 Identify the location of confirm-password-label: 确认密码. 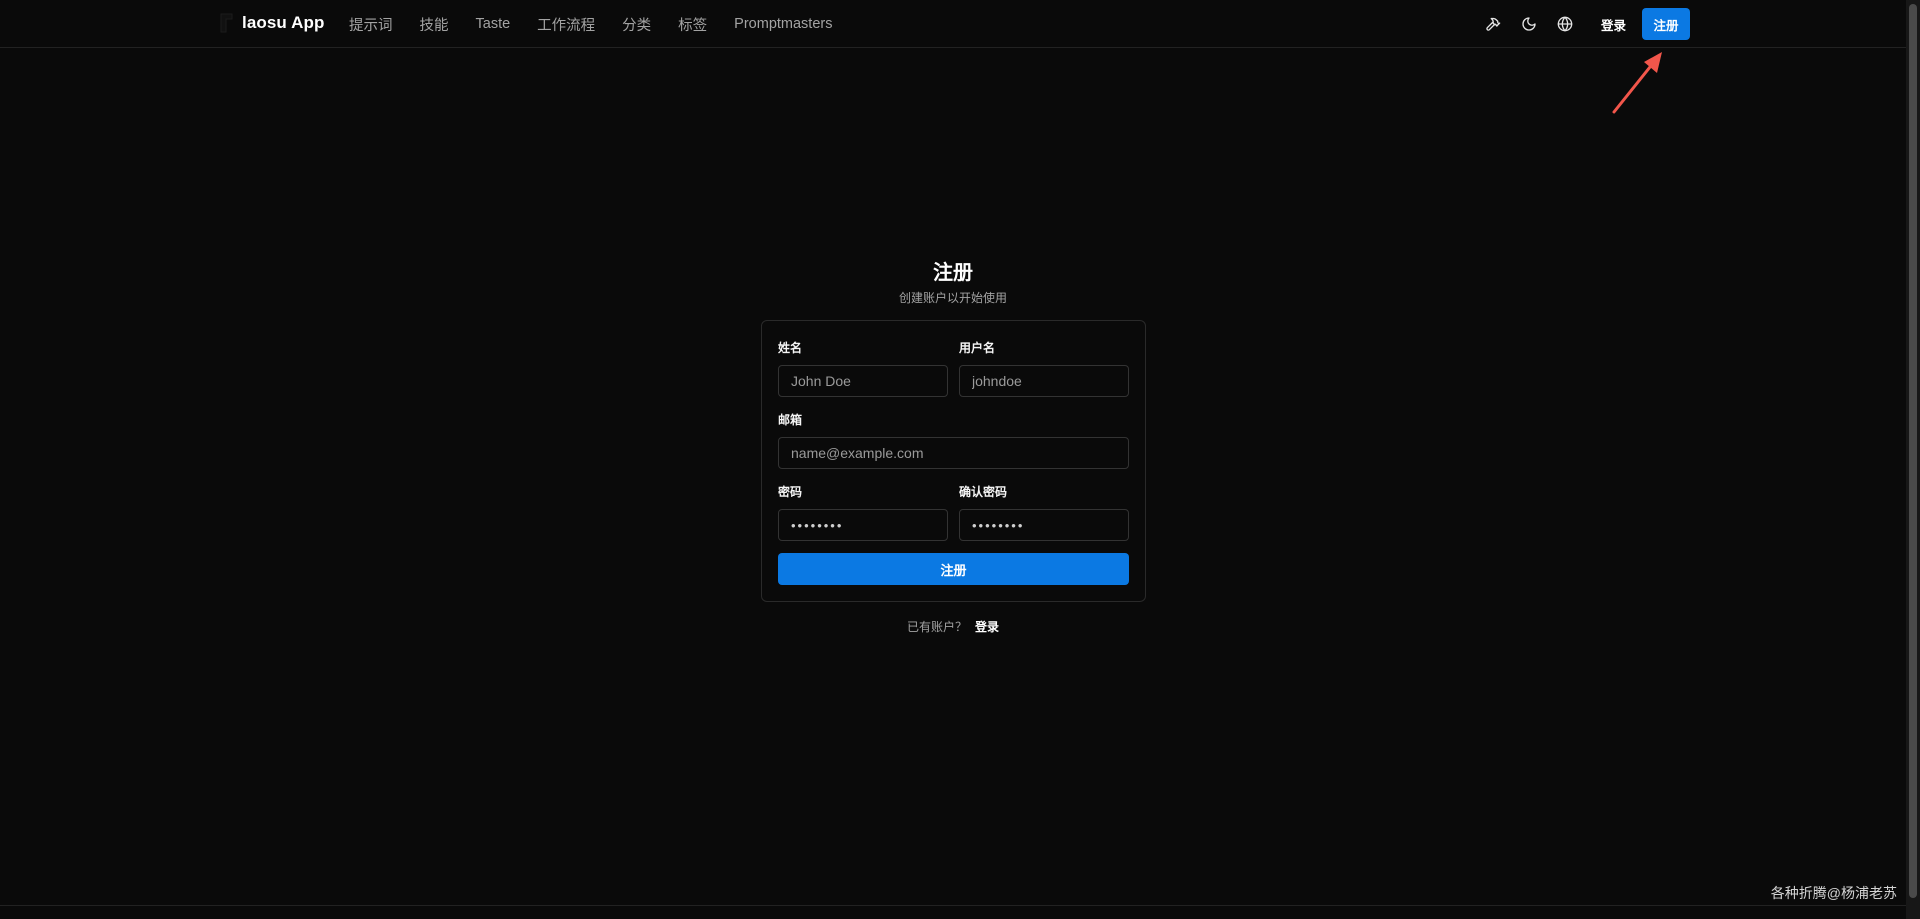
(983, 492).